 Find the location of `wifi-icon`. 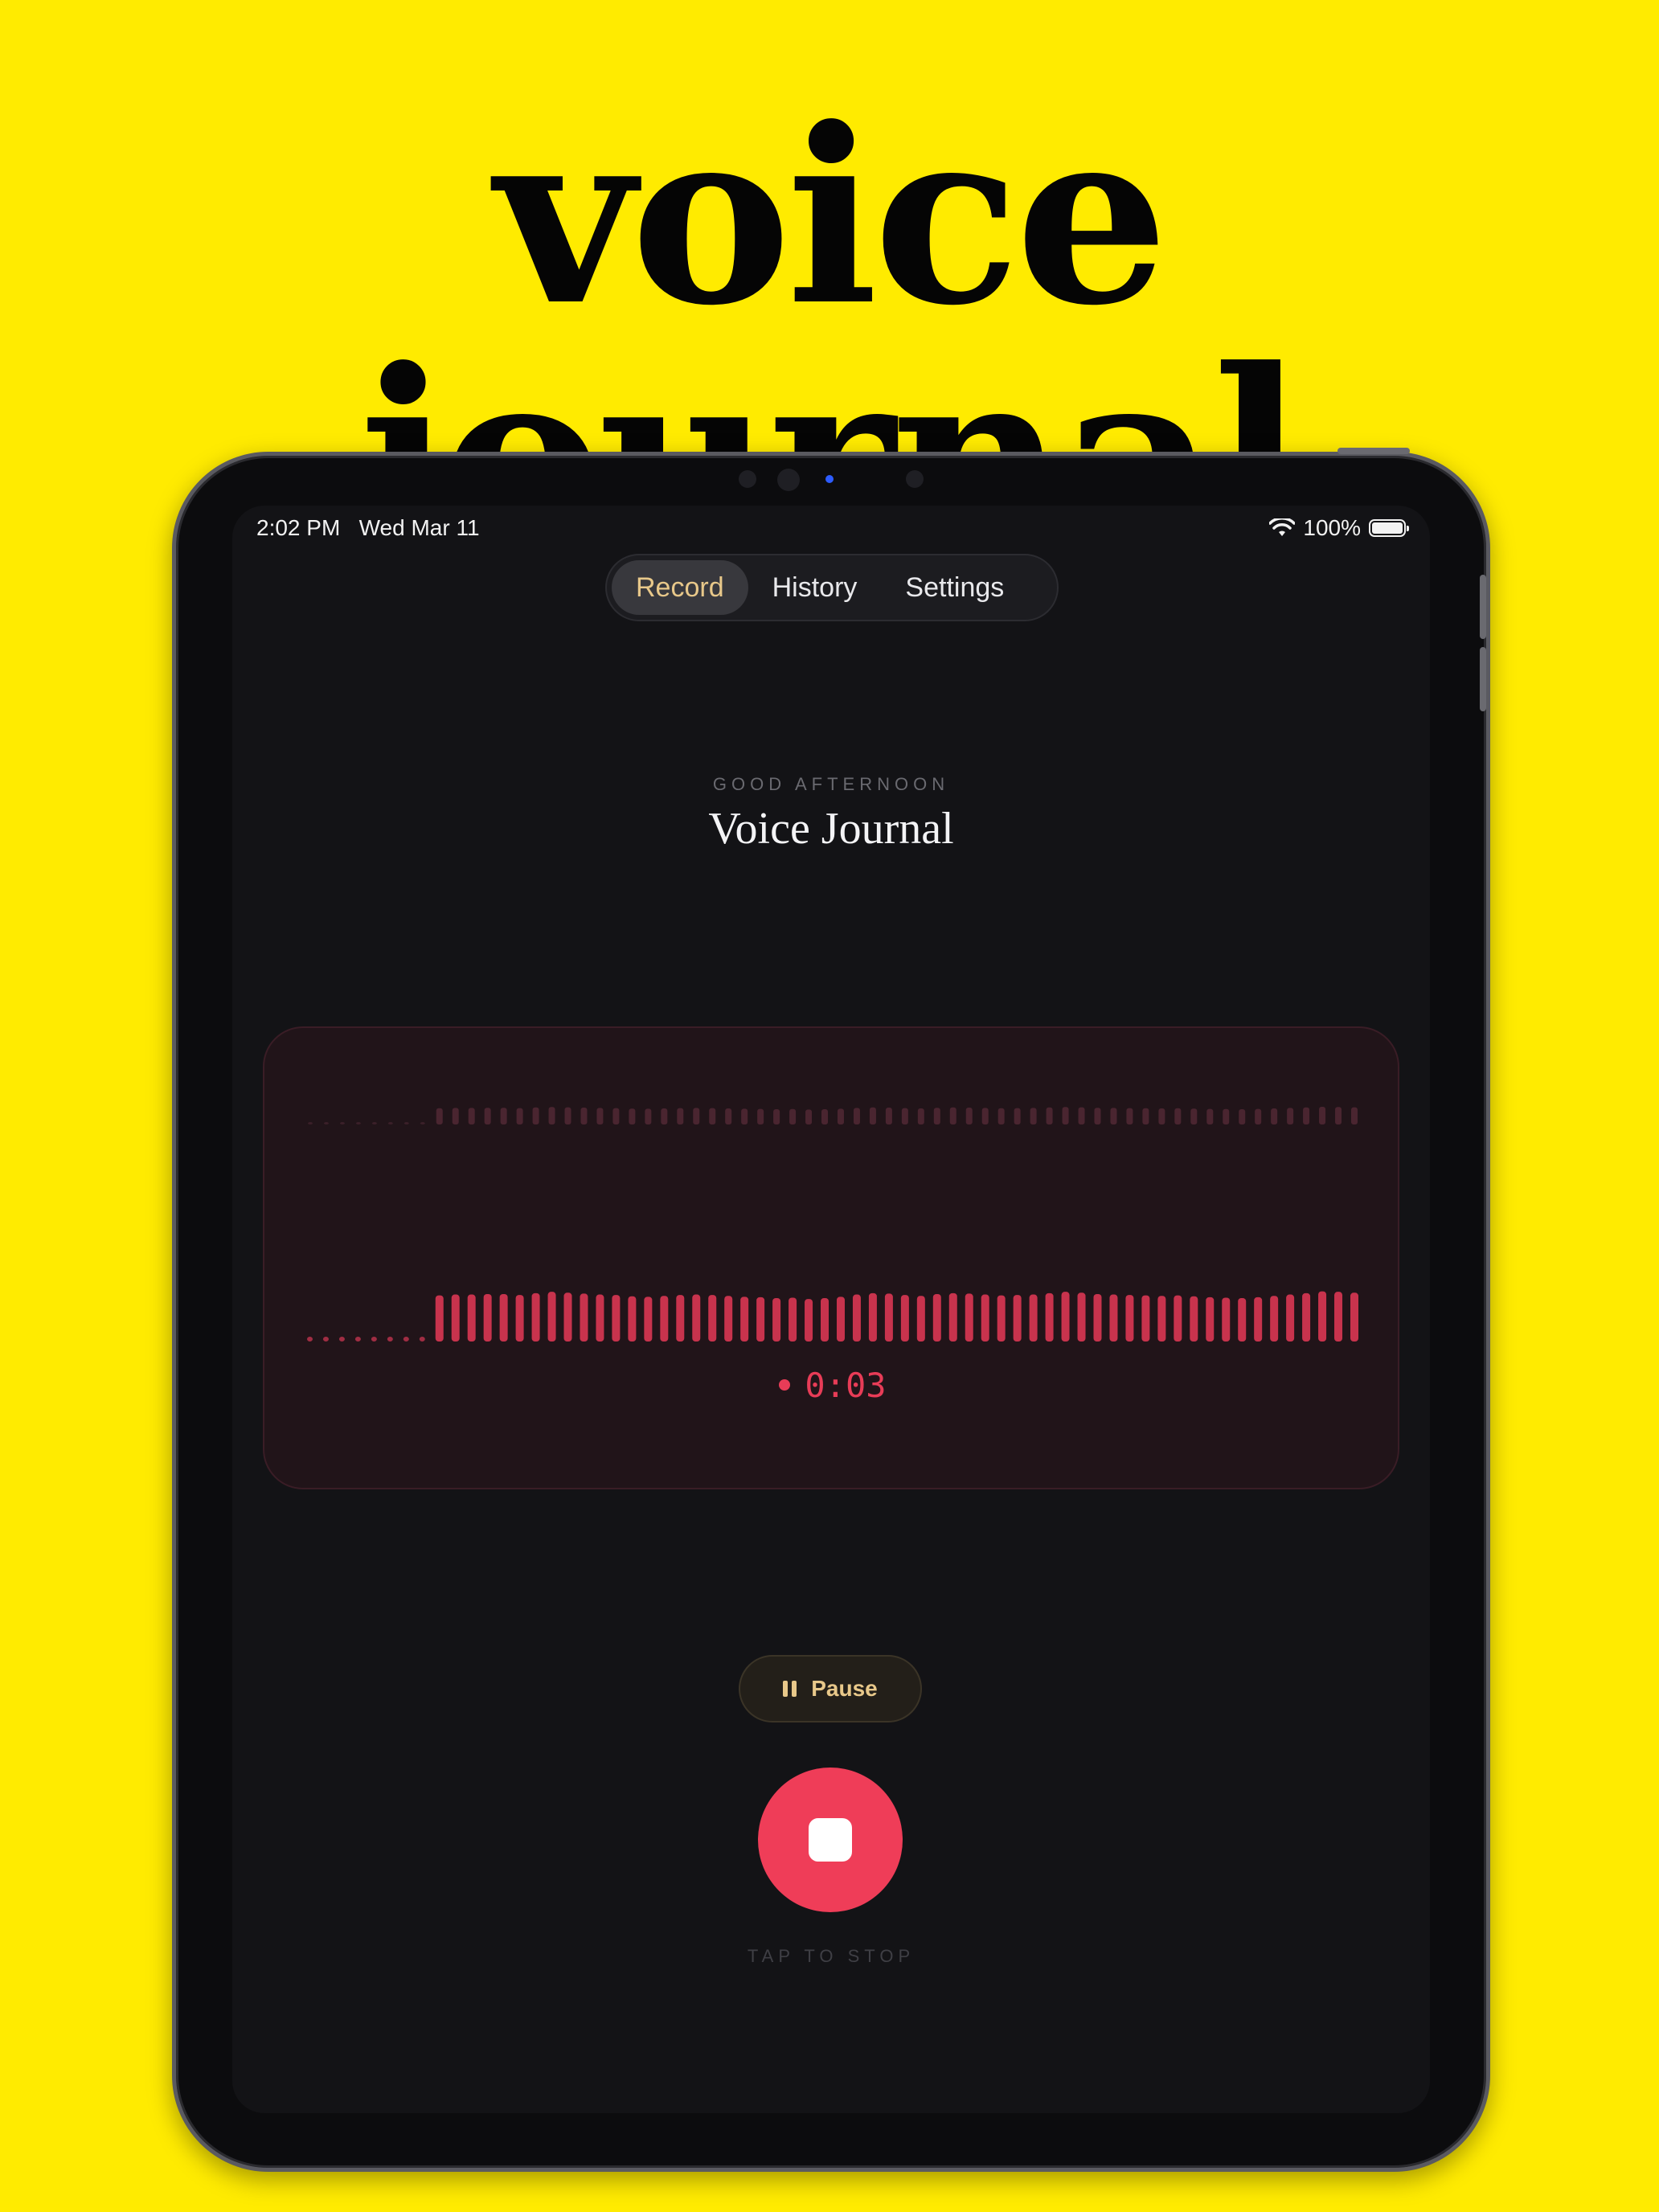

wifi-icon is located at coordinates (1282, 527).